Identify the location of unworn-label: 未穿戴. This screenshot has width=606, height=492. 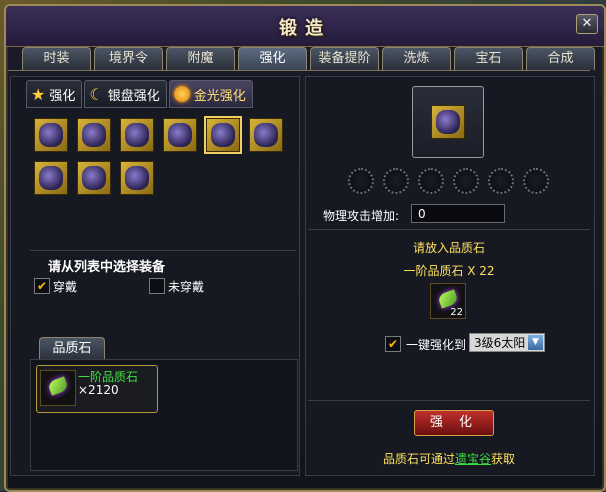
(186, 287).